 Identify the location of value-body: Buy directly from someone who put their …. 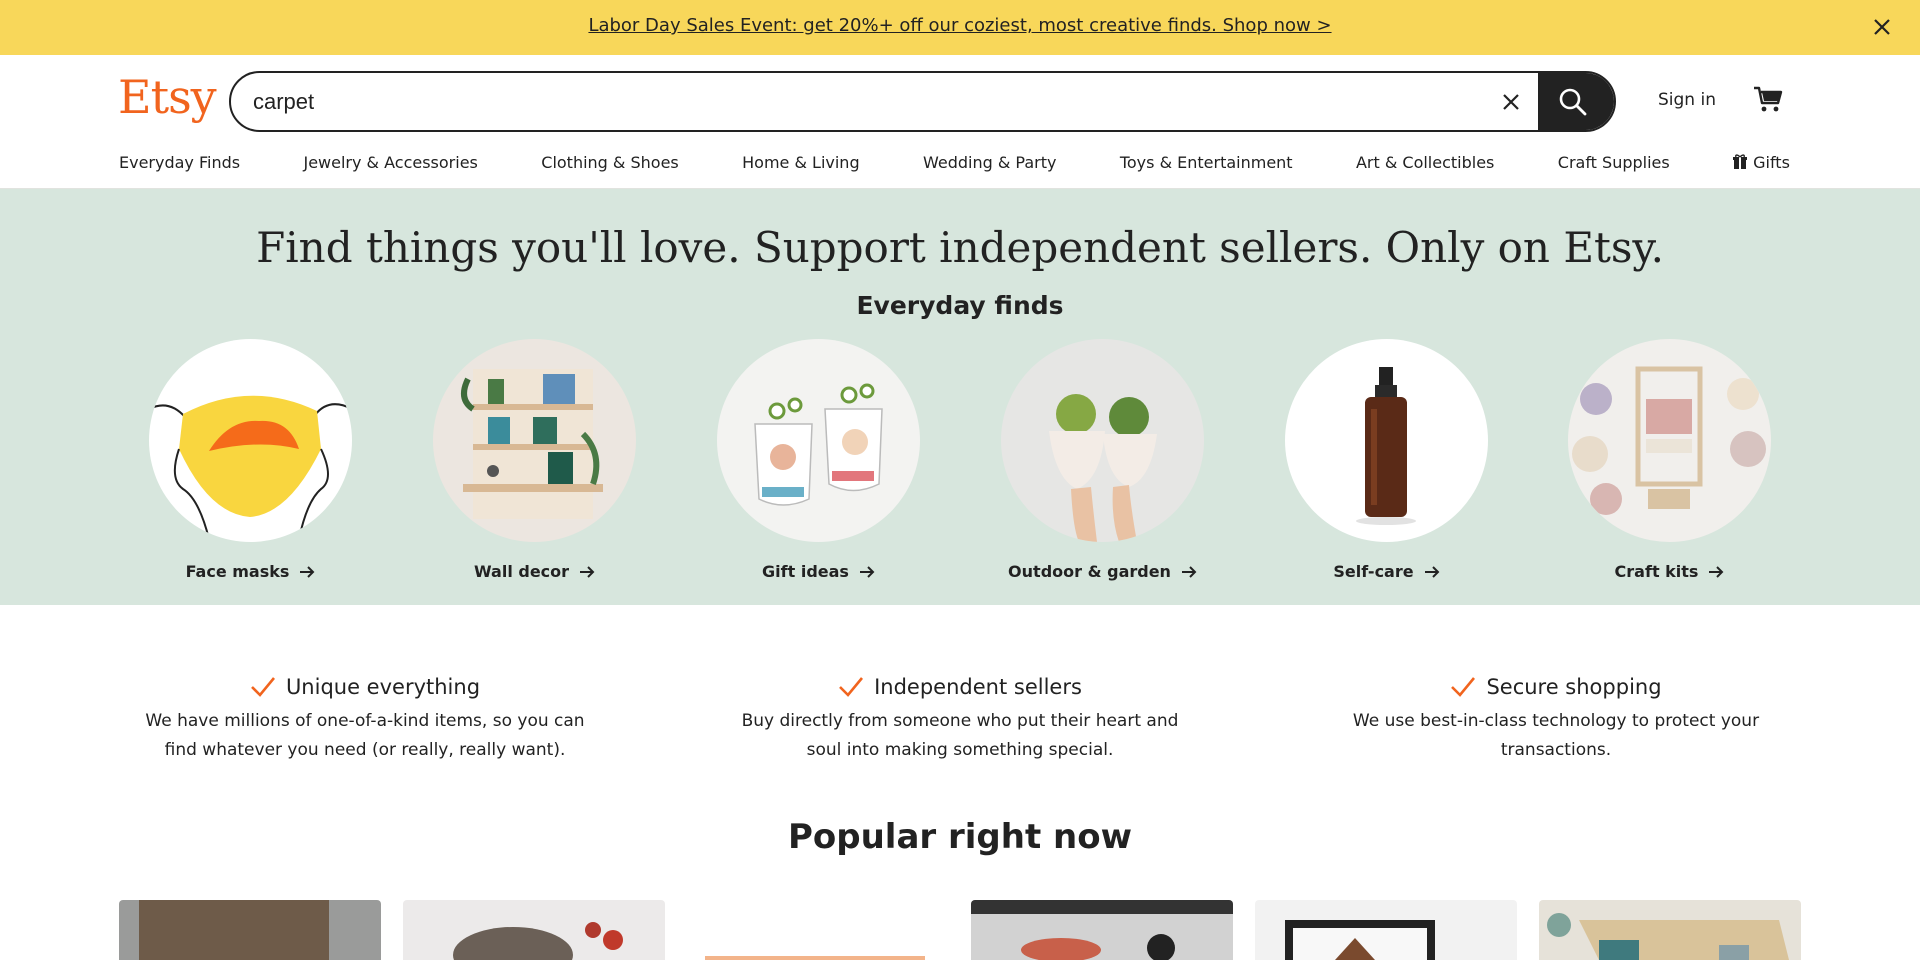
(960, 735).